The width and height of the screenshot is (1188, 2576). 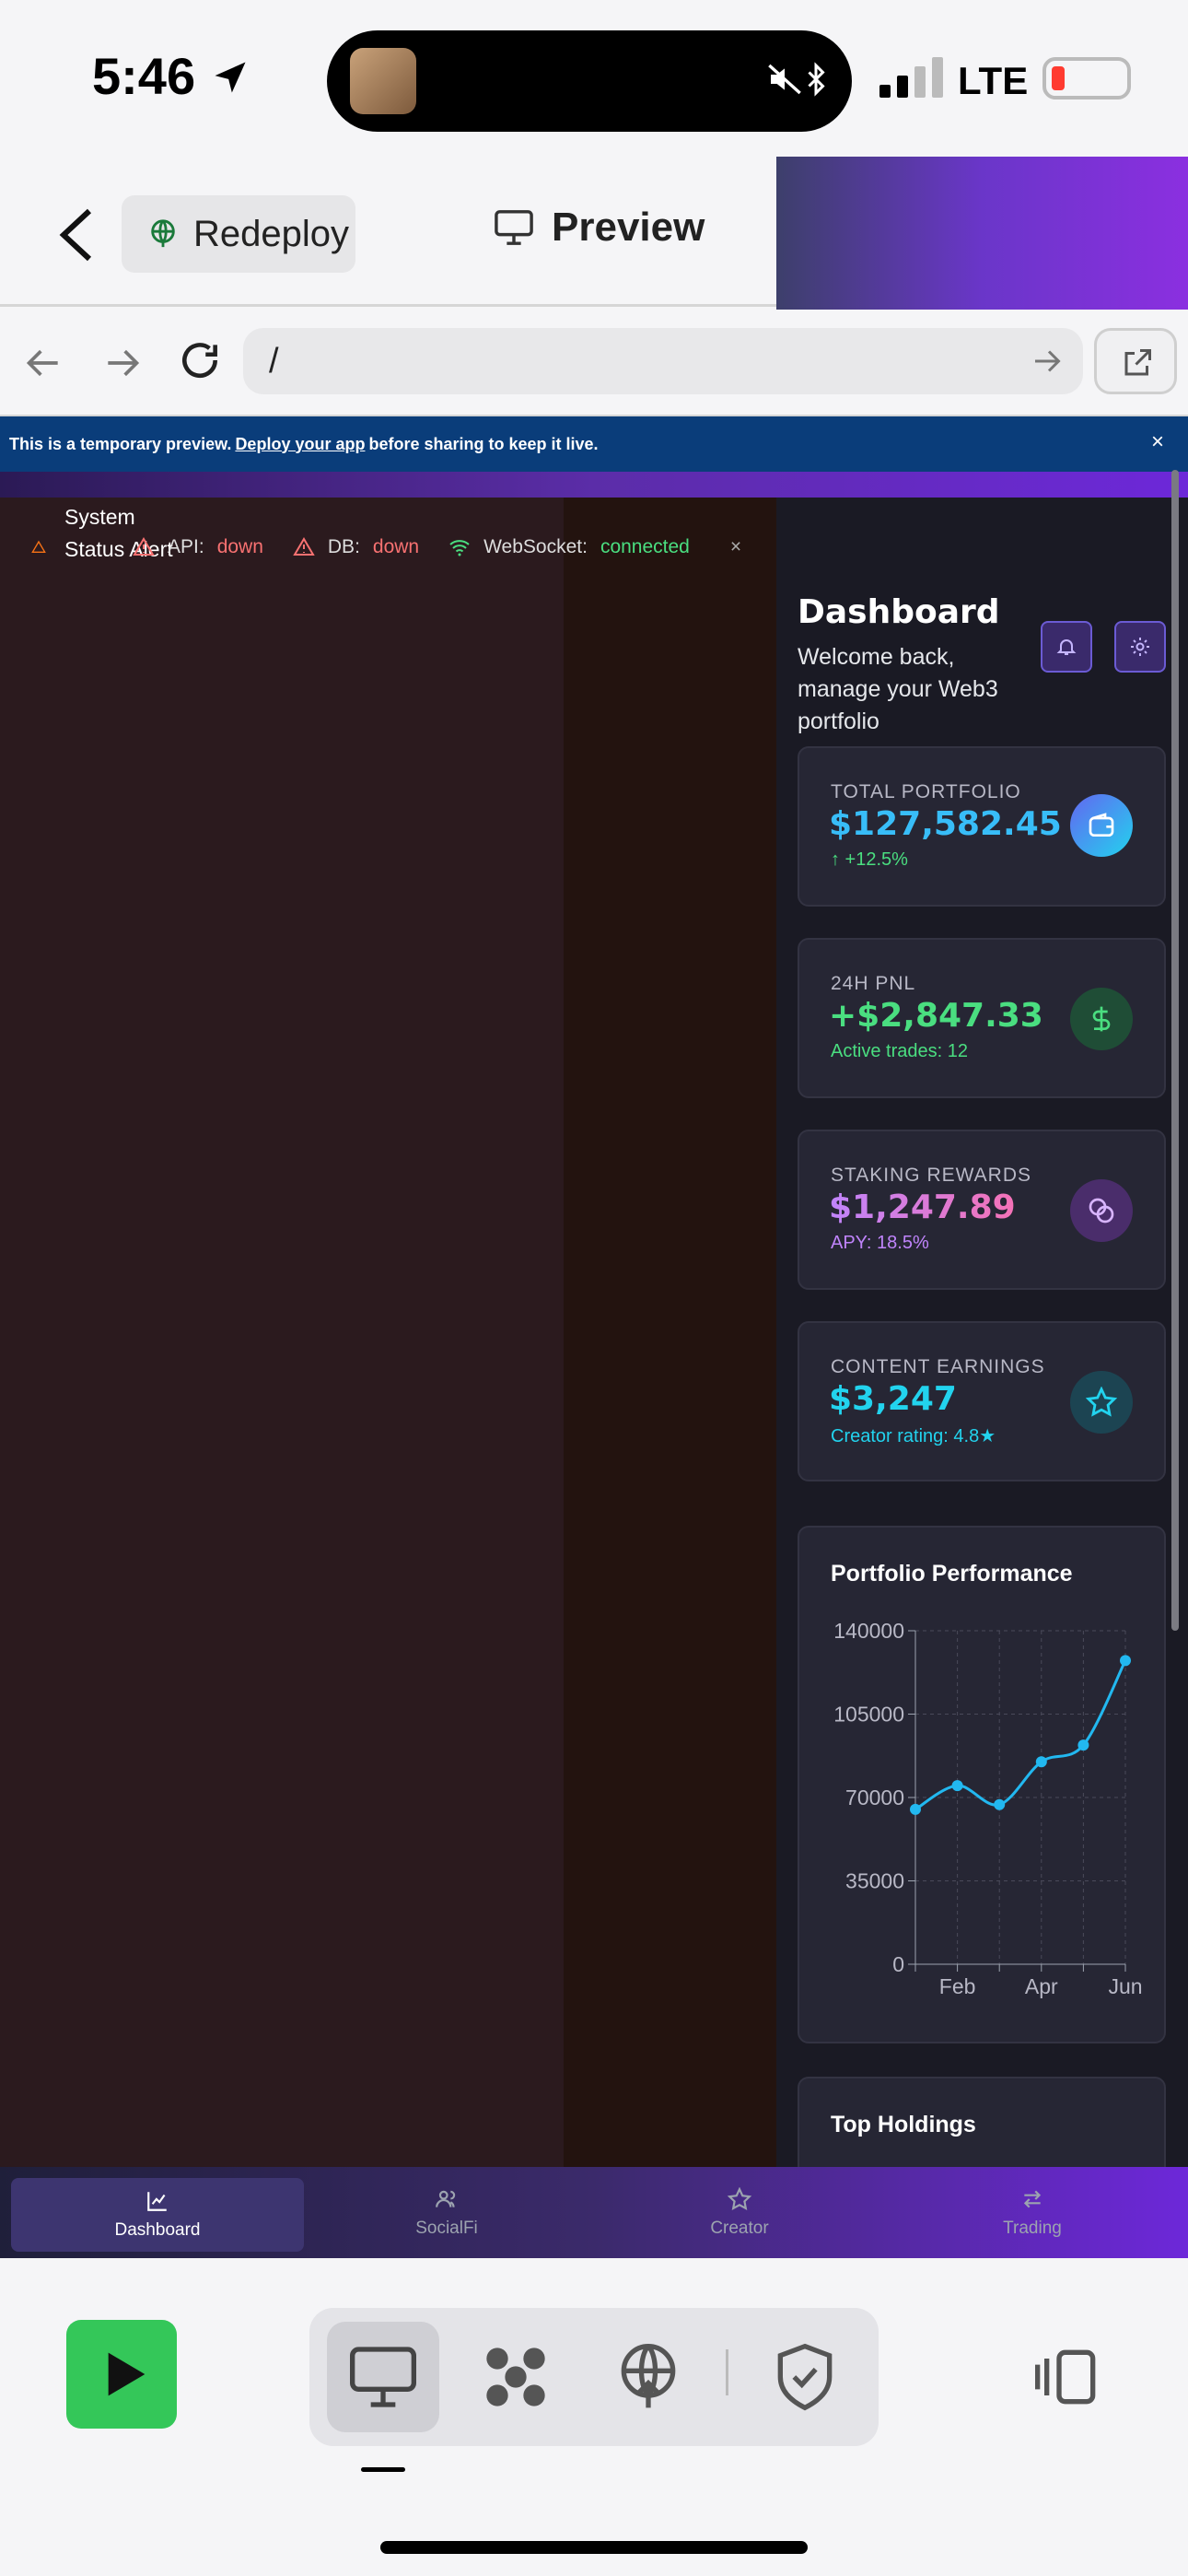 I want to click on card-sub: Active trades: 12, so click(x=899, y=1051).